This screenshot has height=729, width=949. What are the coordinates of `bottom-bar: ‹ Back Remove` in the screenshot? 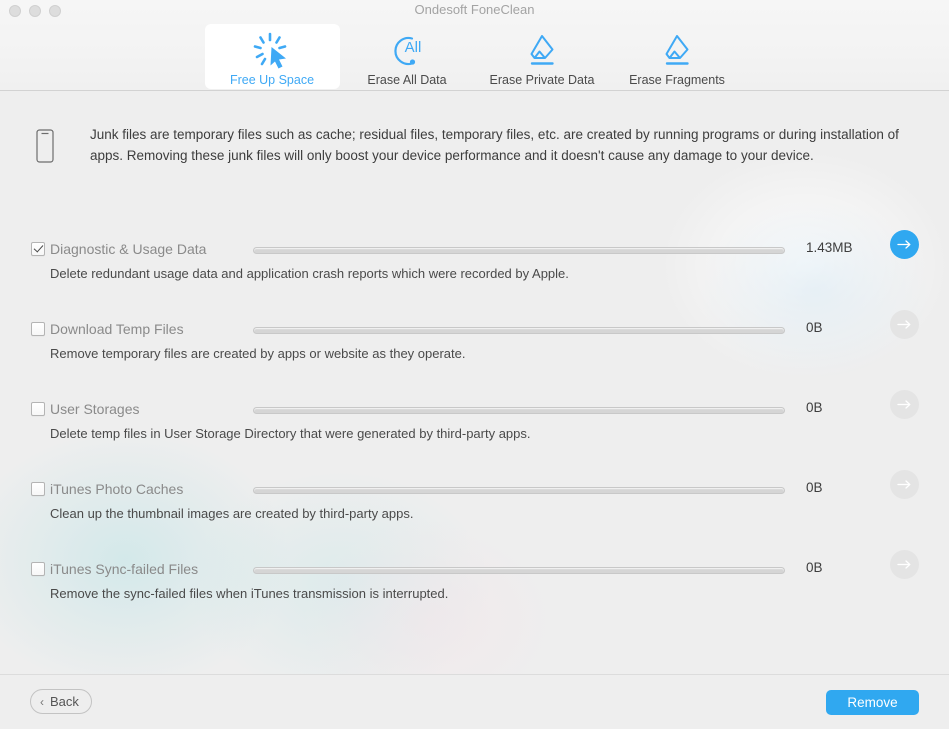 It's located at (474, 701).